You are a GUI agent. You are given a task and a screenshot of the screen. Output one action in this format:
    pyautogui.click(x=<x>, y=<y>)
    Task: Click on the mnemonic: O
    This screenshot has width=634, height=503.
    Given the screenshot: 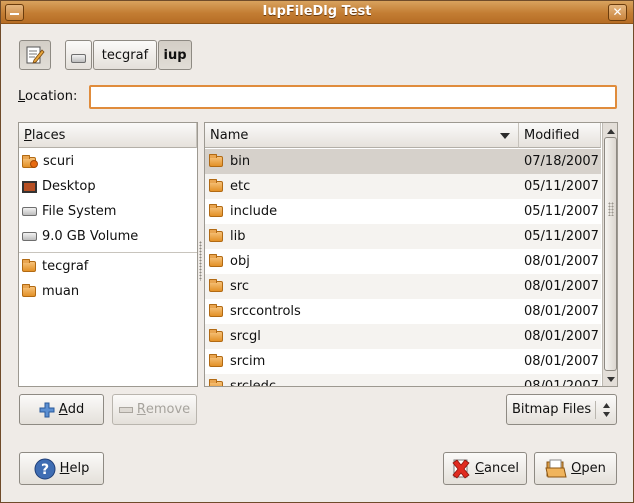 What is the action you would take?
    pyautogui.click(x=576, y=468)
    